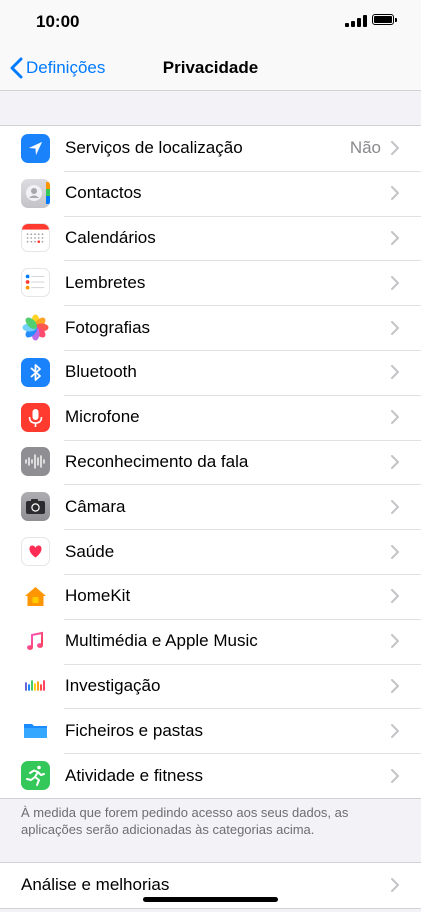  I want to click on row-reminders: Lembretes, so click(210, 282).